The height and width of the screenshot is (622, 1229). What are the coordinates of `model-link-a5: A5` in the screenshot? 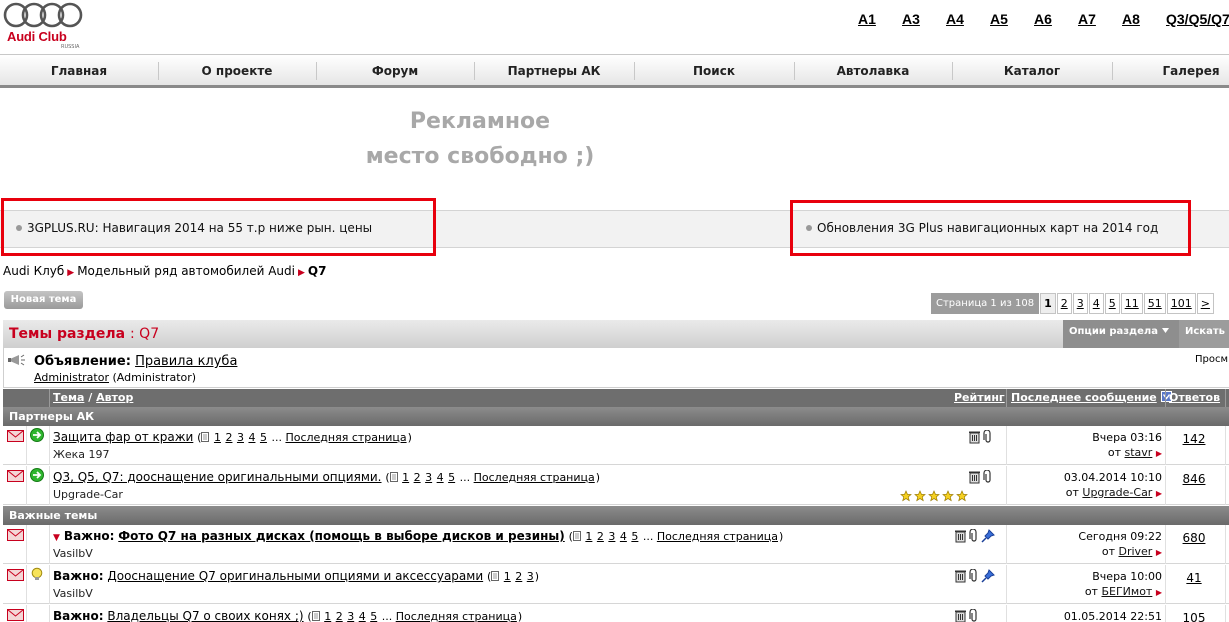 It's located at (999, 19).